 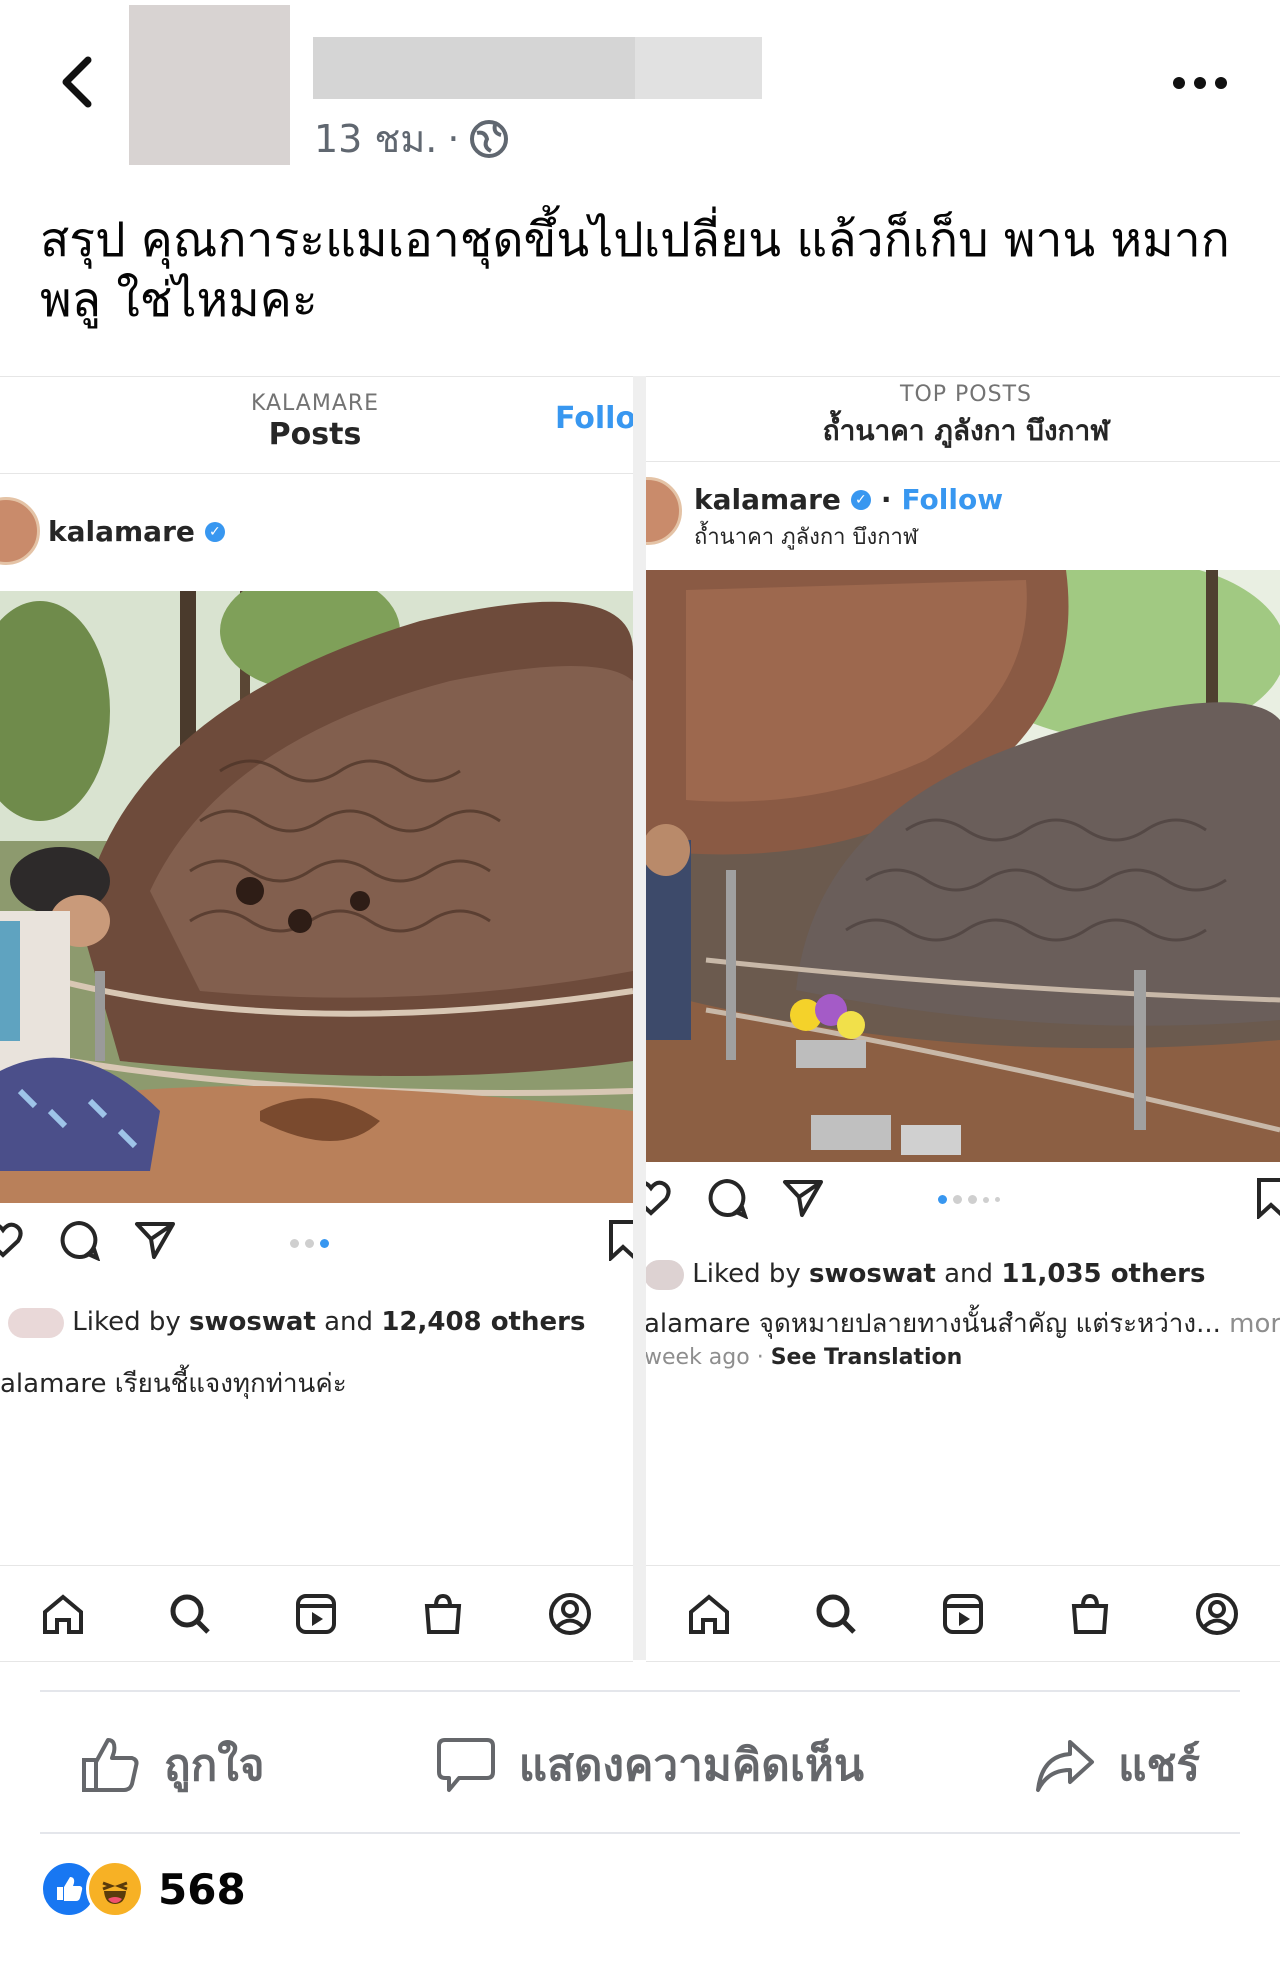 What do you see at coordinates (867, 1357) in the screenshot?
I see `see-translation-link: See Translation` at bounding box center [867, 1357].